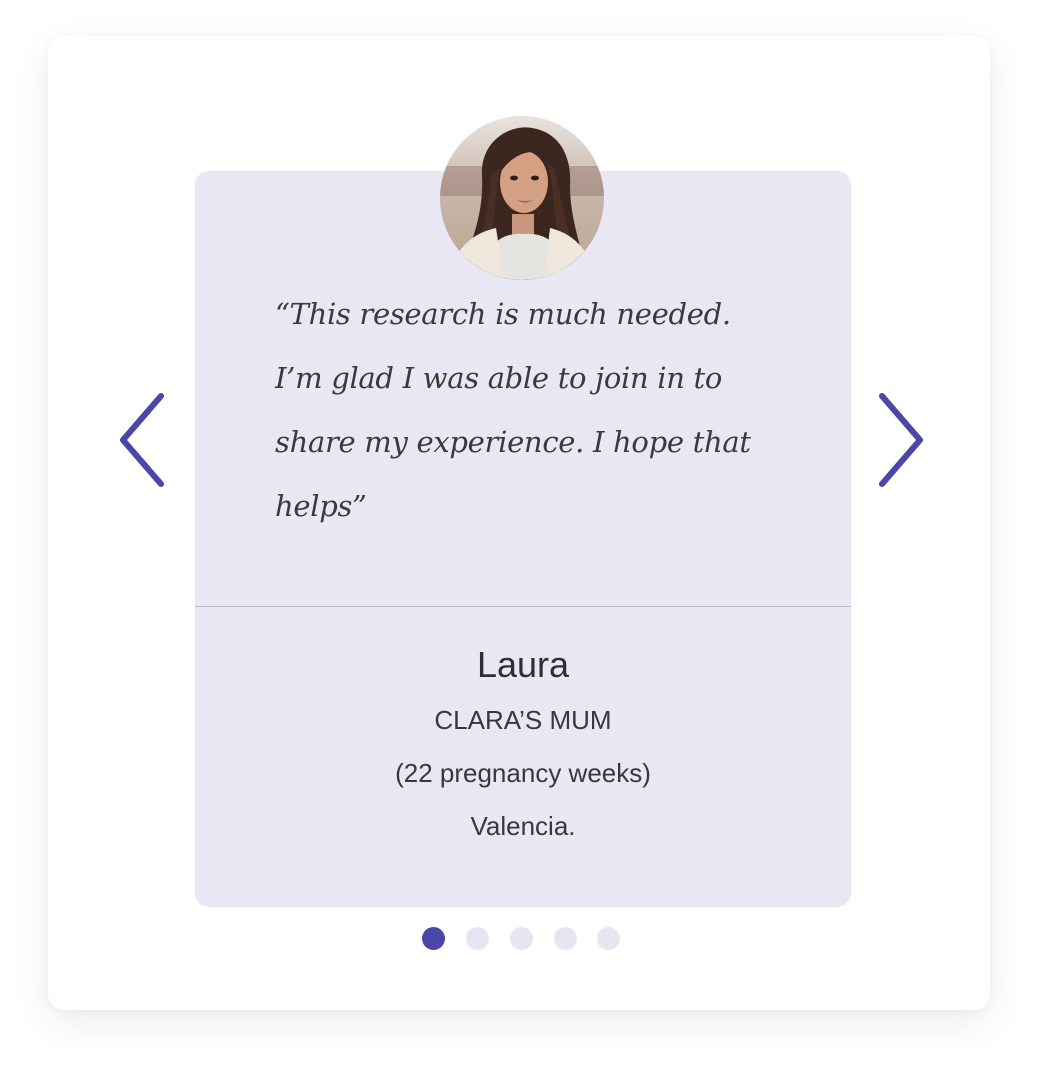  Describe the element at coordinates (523, 773) in the screenshot. I see `person-detail: (22 pregnancy weeks)` at that location.